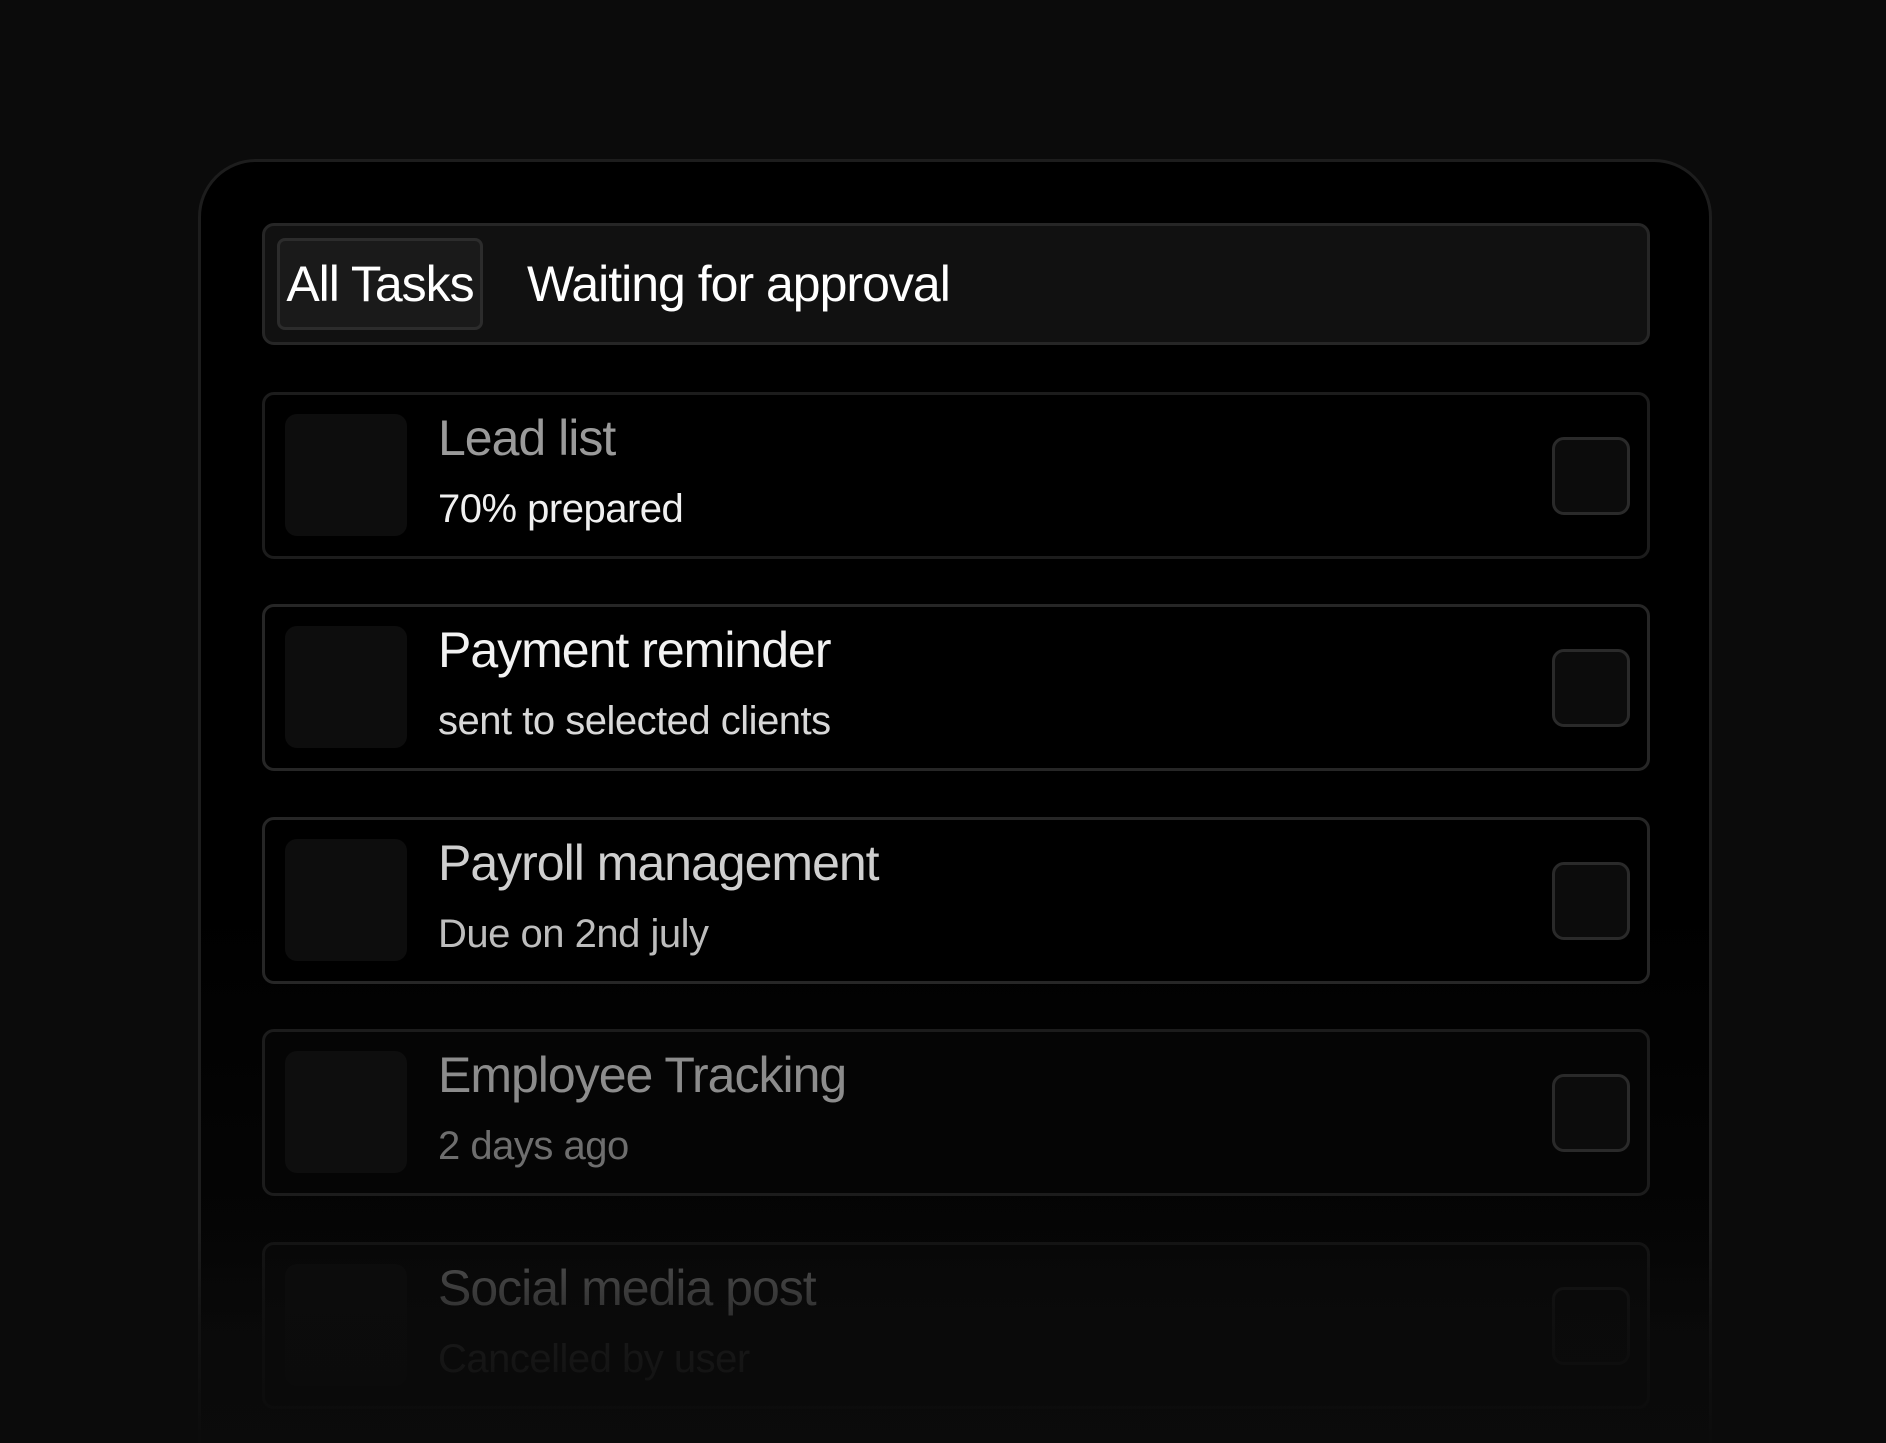 The width and height of the screenshot is (1886, 1443). I want to click on task-title: Social media post, so click(627, 1288).